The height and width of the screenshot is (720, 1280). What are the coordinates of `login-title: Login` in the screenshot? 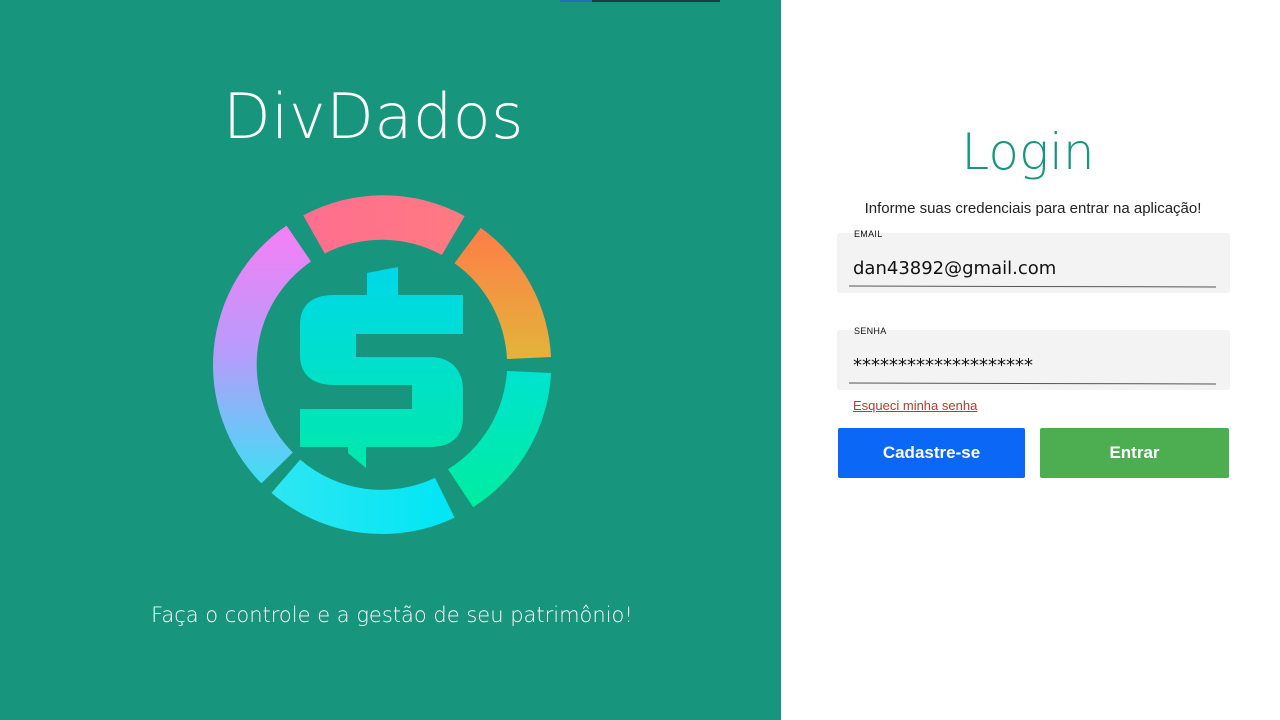 It's located at (1028, 152).